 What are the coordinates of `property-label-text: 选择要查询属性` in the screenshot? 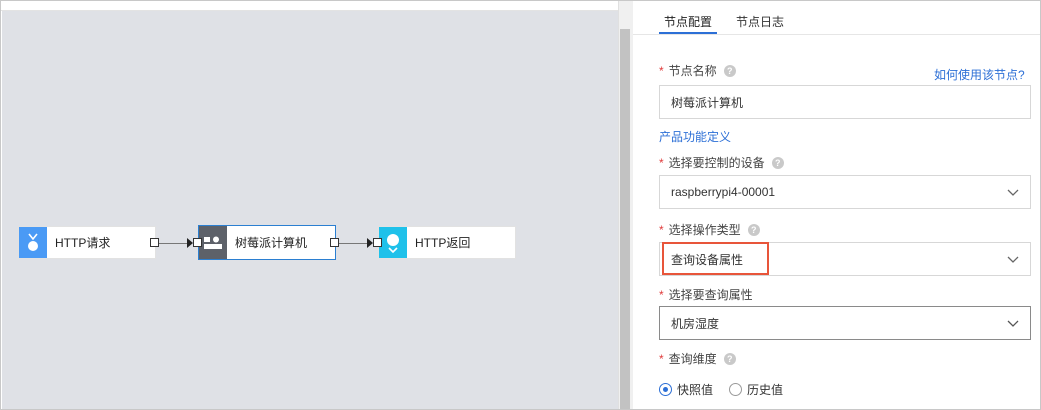 It's located at (710, 295).